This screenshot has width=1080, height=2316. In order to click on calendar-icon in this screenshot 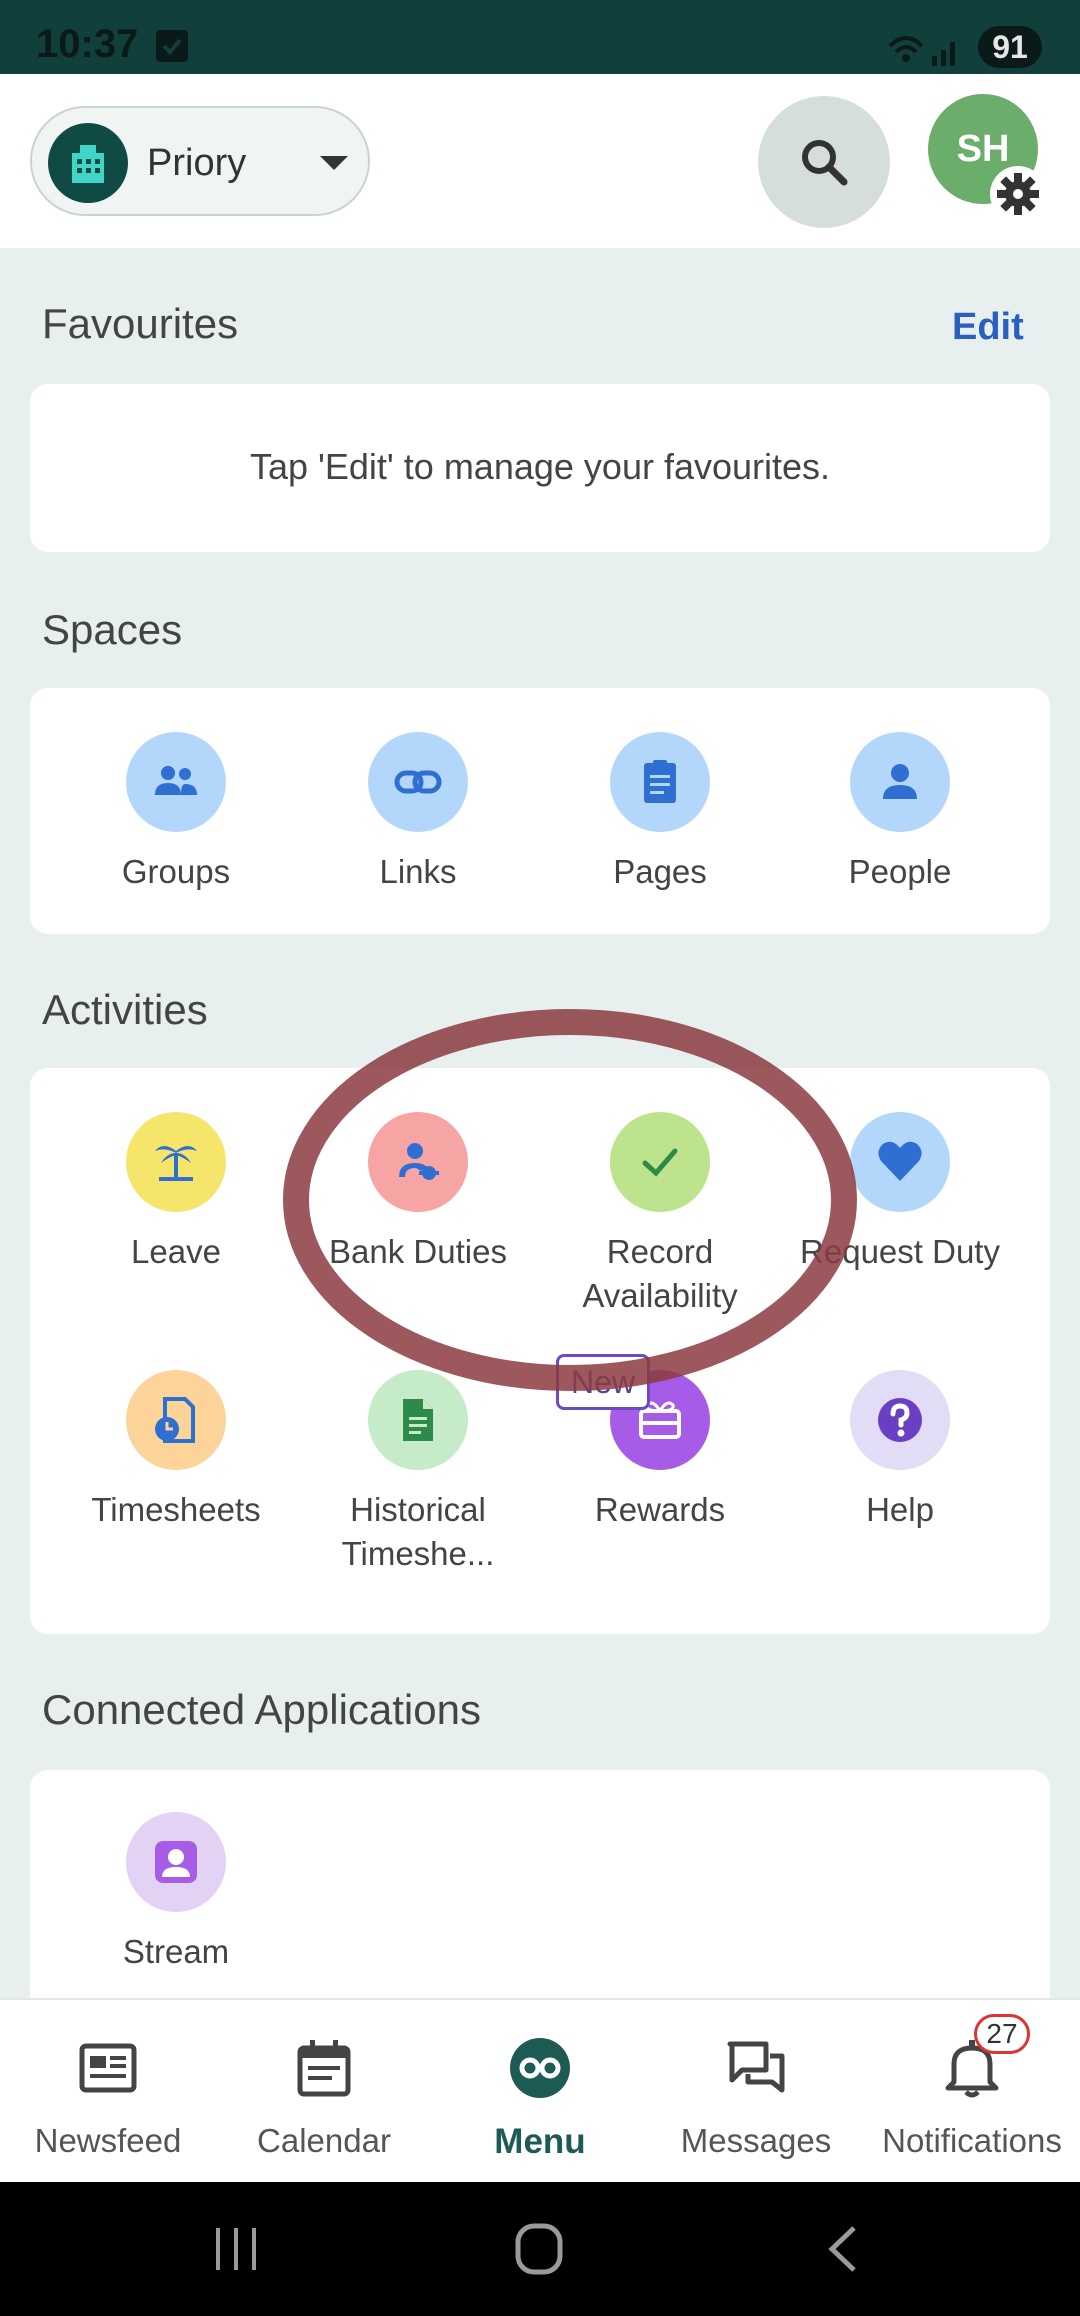, I will do `click(324, 2068)`.